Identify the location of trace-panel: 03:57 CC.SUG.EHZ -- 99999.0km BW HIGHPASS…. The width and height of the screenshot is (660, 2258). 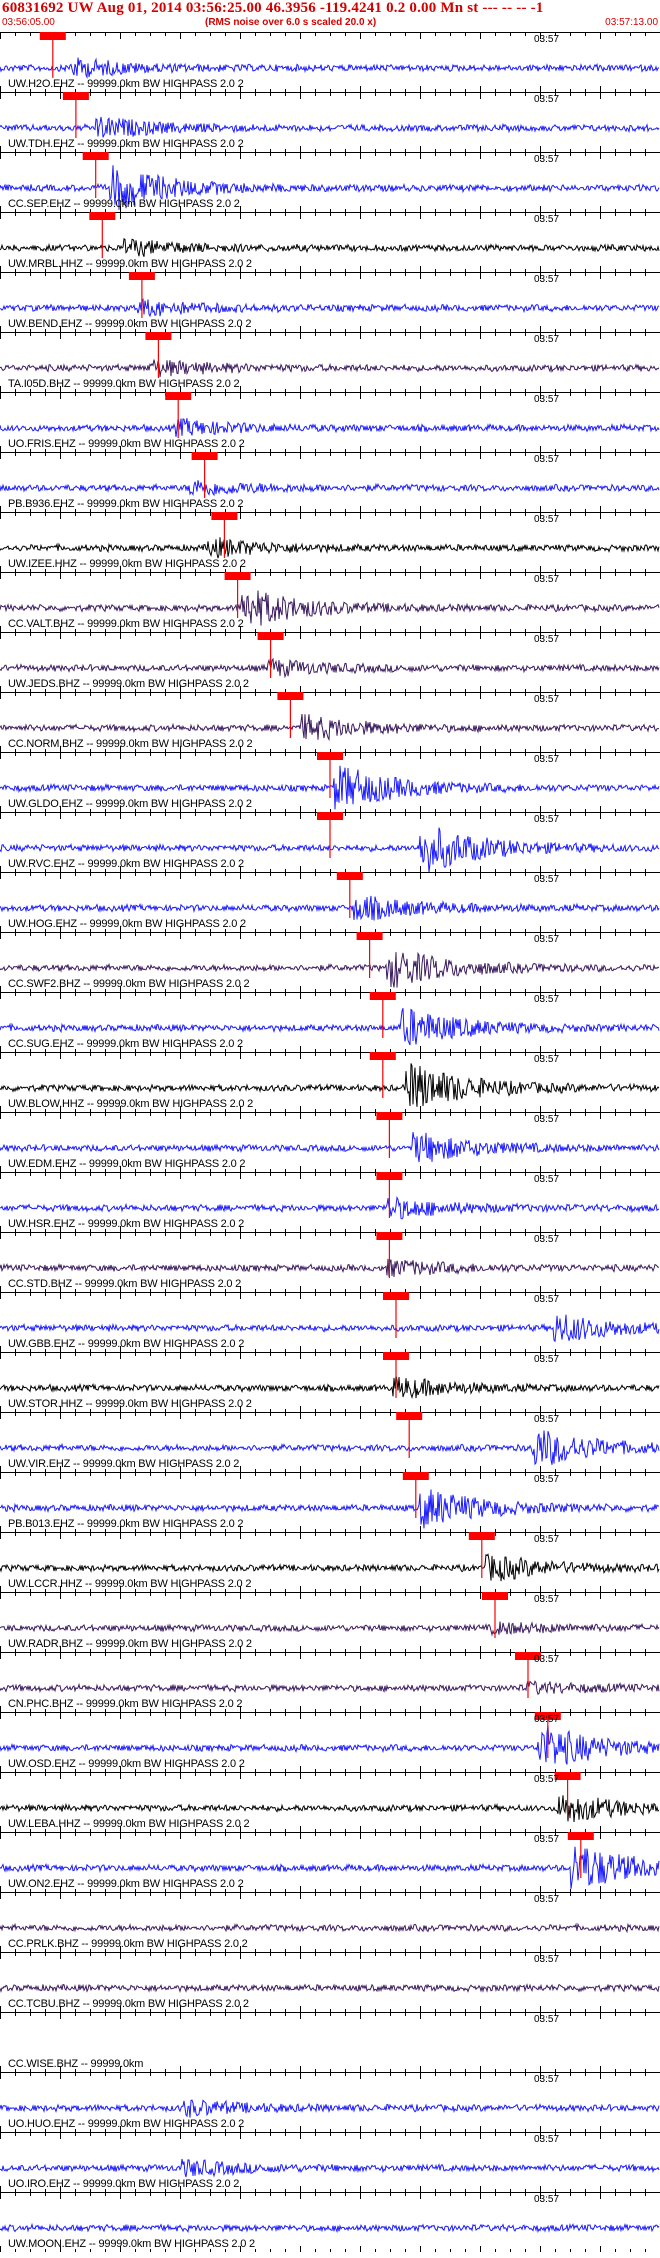
(330, 1022).